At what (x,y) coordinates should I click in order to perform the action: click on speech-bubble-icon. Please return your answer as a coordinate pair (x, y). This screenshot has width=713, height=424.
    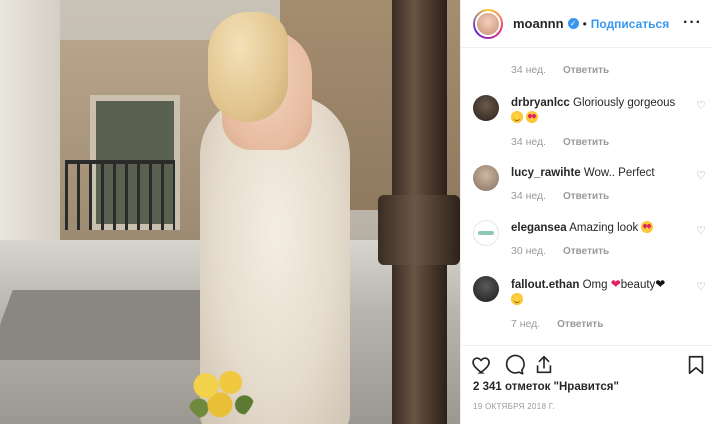
    Looking at the image, I should click on (514, 365).